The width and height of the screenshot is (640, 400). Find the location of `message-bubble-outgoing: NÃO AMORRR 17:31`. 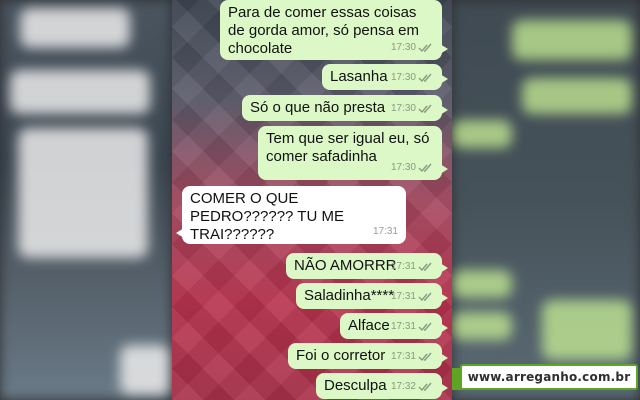

message-bubble-outgoing: NÃO AMORRR 17:31 is located at coordinates (367, 266).